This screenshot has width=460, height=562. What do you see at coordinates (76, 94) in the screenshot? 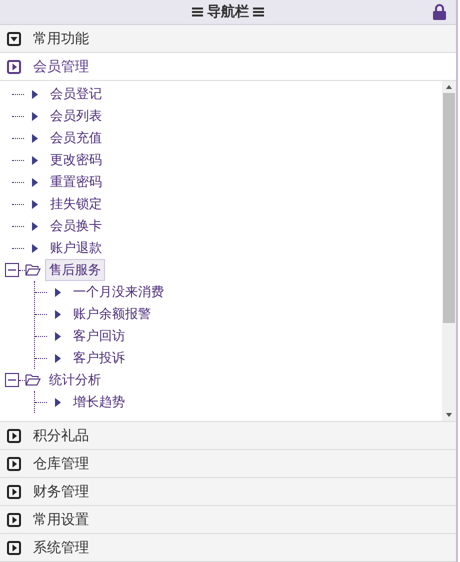
I see `tree-item: 会员登记` at bounding box center [76, 94].